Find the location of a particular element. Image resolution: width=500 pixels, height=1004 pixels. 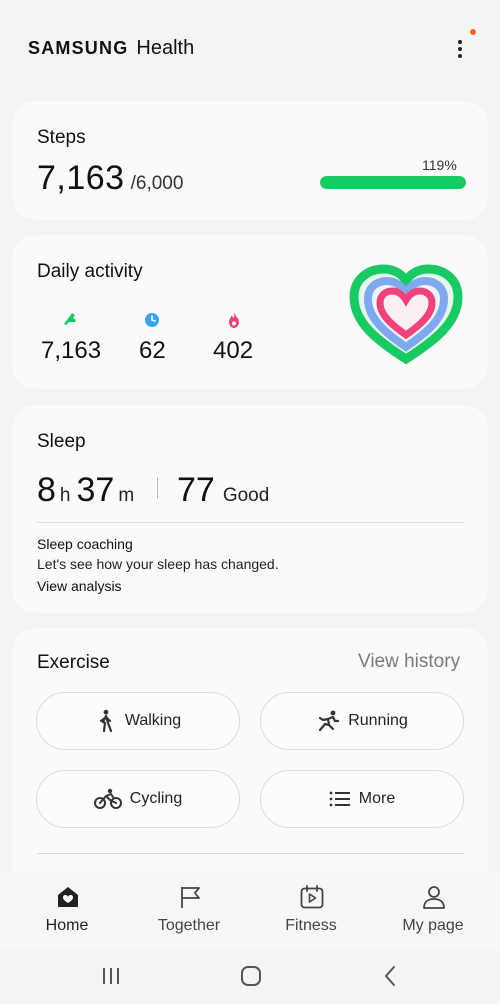

steps-shoe-icon is located at coordinates (70, 319).